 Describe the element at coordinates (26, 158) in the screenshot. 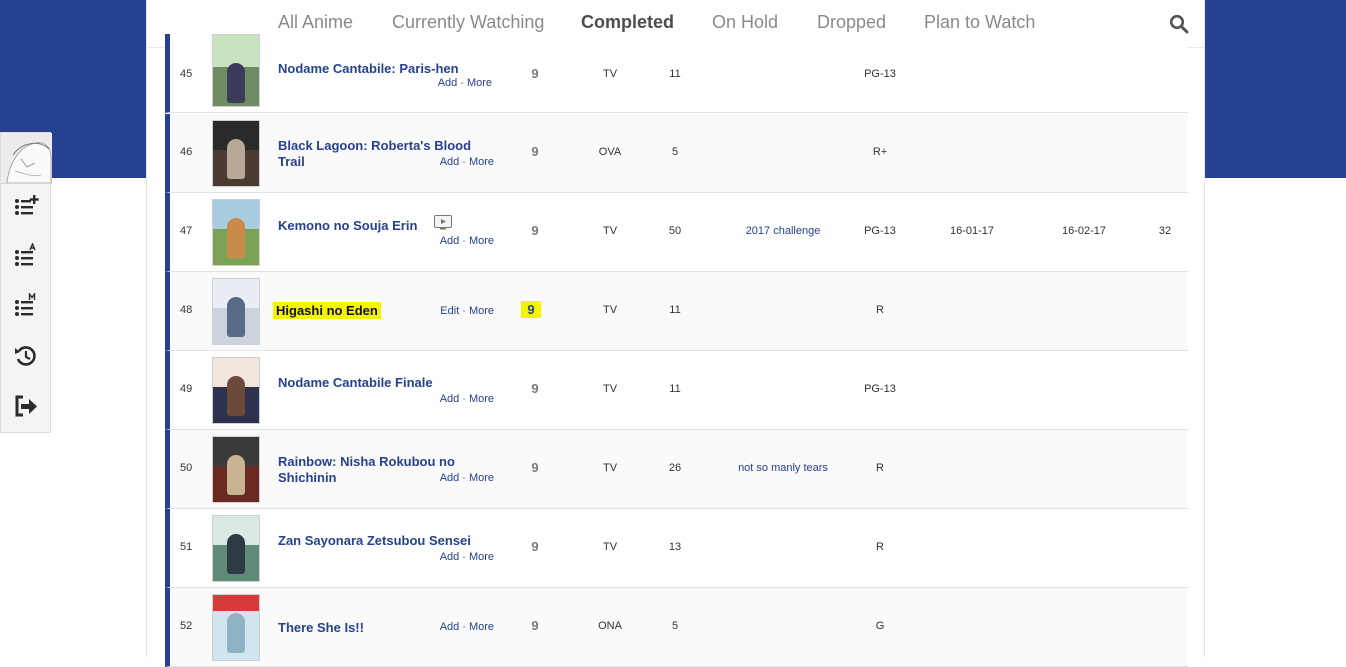

I see `avatar` at that location.